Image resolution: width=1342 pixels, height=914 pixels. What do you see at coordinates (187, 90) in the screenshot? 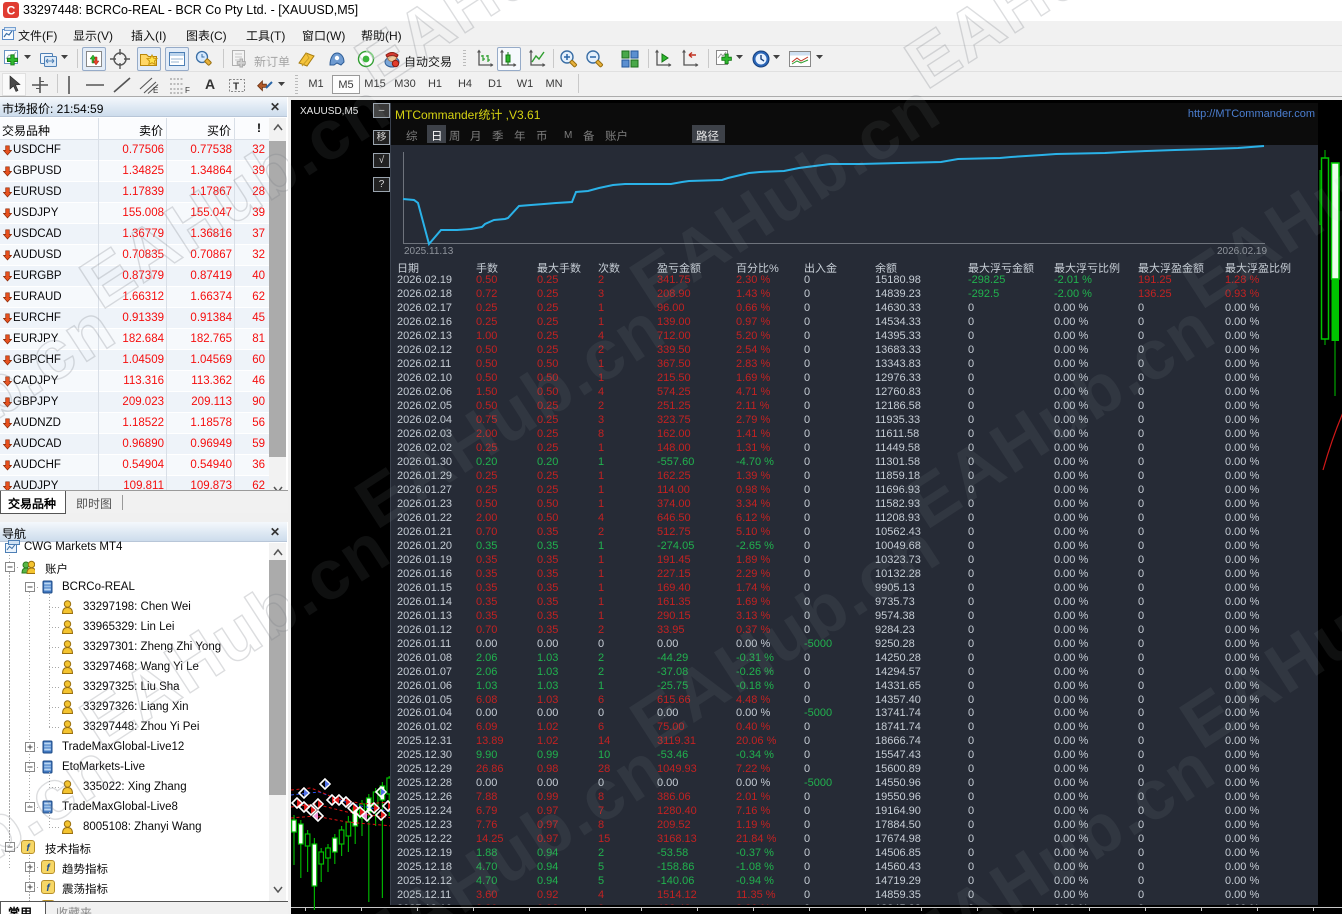
I see `svg-text: F` at bounding box center [187, 90].